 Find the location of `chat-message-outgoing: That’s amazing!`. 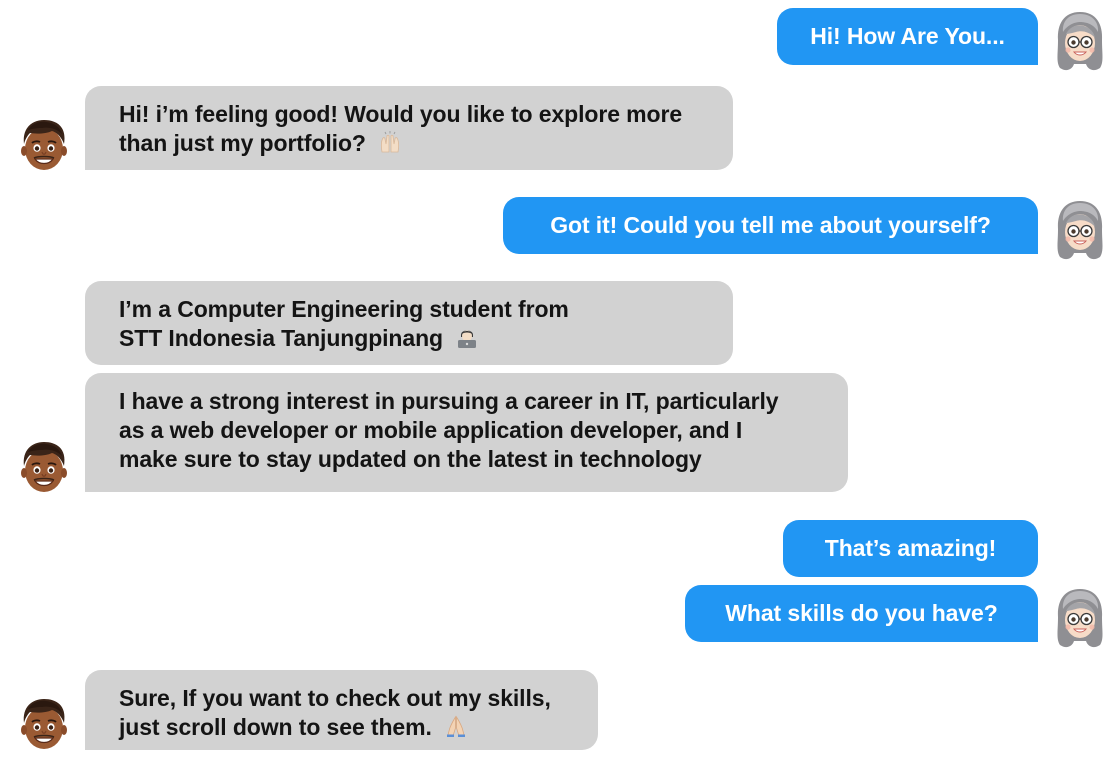

chat-message-outgoing: That’s amazing! is located at coordinates (910, 548).